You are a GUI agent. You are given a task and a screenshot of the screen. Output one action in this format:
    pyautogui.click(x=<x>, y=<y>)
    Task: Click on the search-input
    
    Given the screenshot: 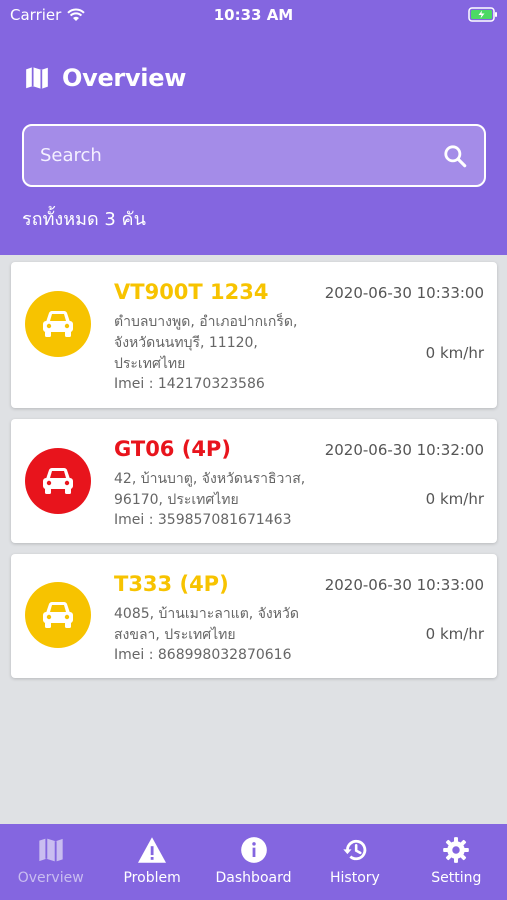 What is the action you would take?
    pyautogui.click(x=241, y=155)
    